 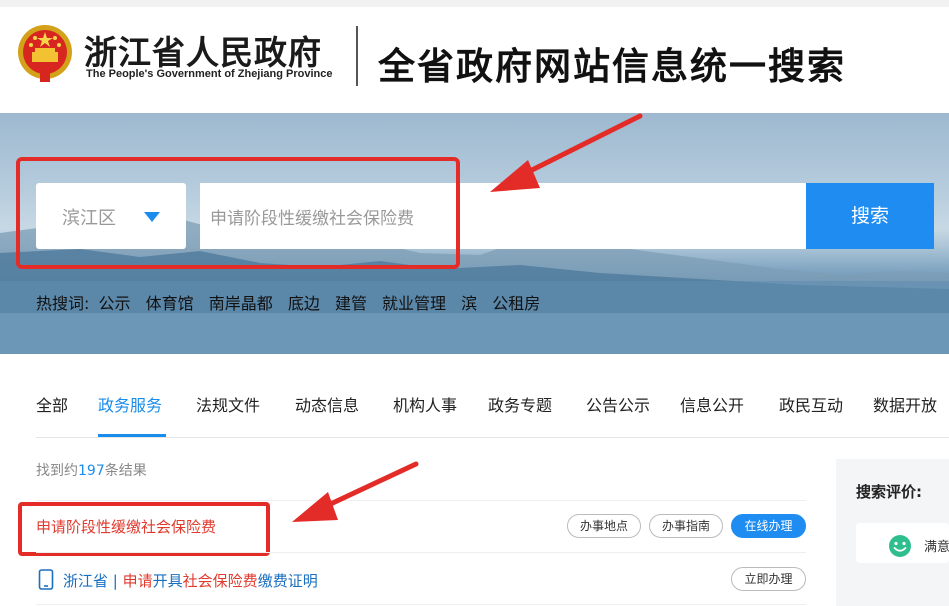 What do you see at coordinates (811, 404) in the screenshot?
I see `tab-interaction: 政民互动` at bounding box center [811, 404].